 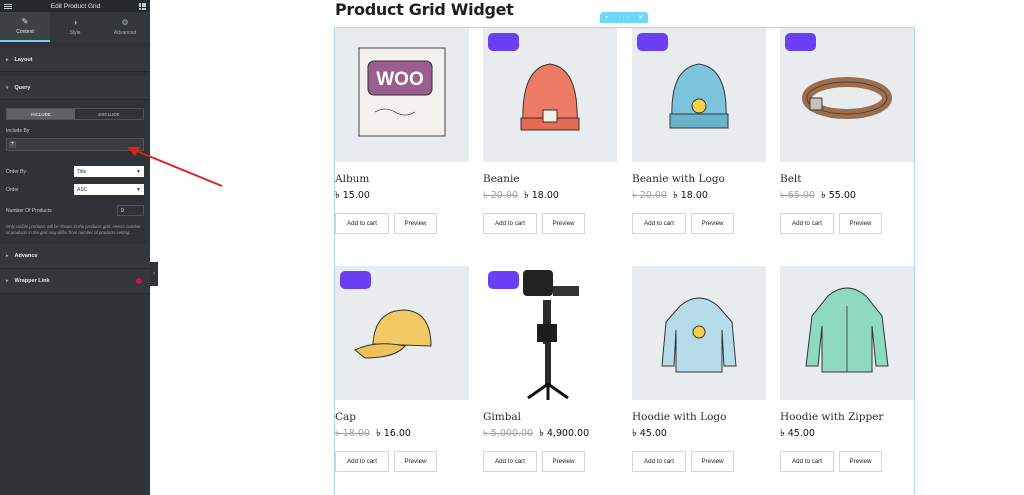 What do you see at coordinates (16, 171) in the screenshot?
I see `order-by-label: Order By` at bounding box center [16, 171].